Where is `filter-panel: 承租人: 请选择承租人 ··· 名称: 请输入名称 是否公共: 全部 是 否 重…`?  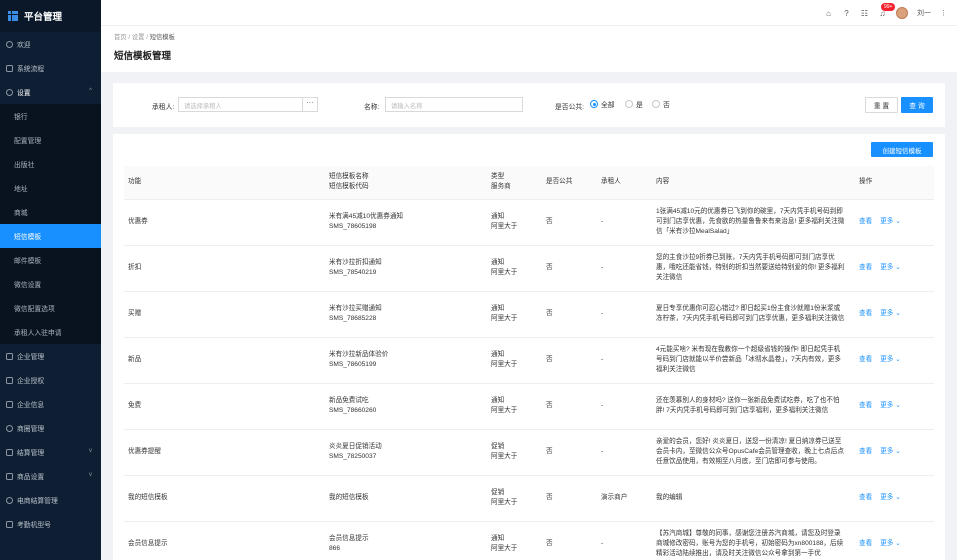
filter-panel: 承租人: 请选择承租人 ··· 名称: 请输入名称 是否公共: 全部 是 否 重… is located at coordinates (529, 105).